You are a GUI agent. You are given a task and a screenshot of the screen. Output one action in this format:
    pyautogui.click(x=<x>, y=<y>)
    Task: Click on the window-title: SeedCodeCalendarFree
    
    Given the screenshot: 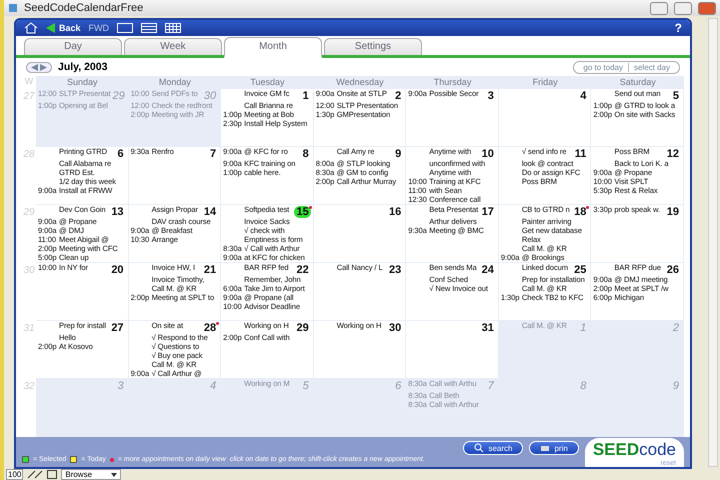 What is the action you would take?
    pyautogui.click(x=84, y=8)
    